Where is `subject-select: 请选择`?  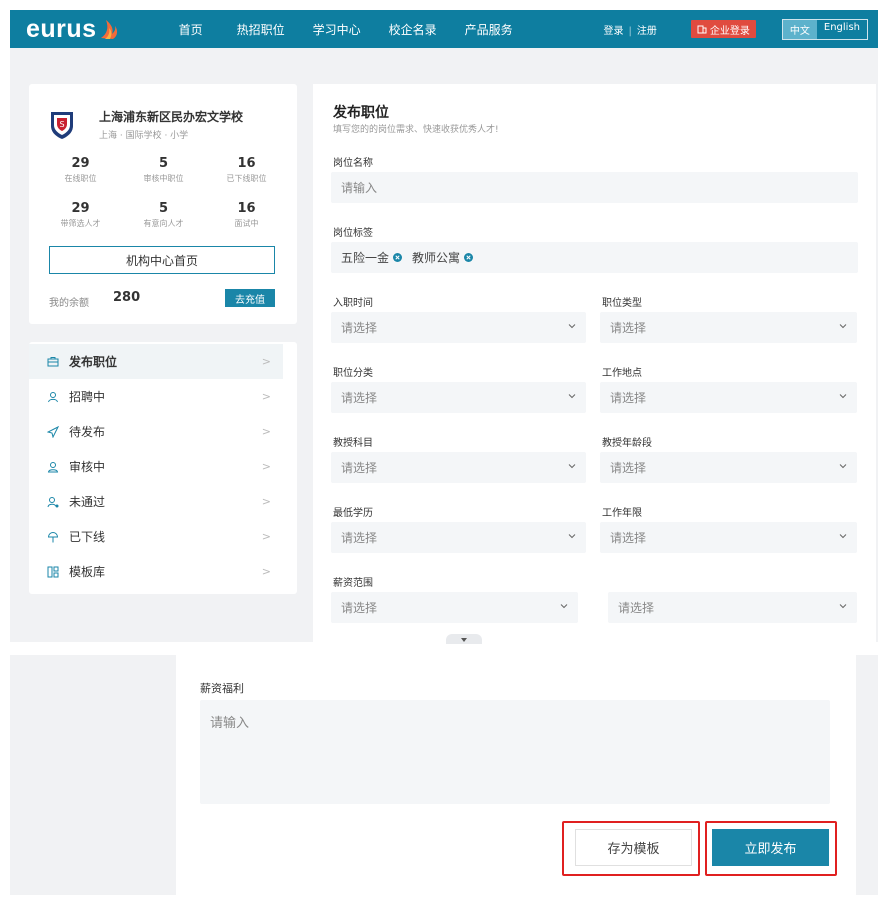 subject-select: 请选择 is located at coordinates (458, 467).